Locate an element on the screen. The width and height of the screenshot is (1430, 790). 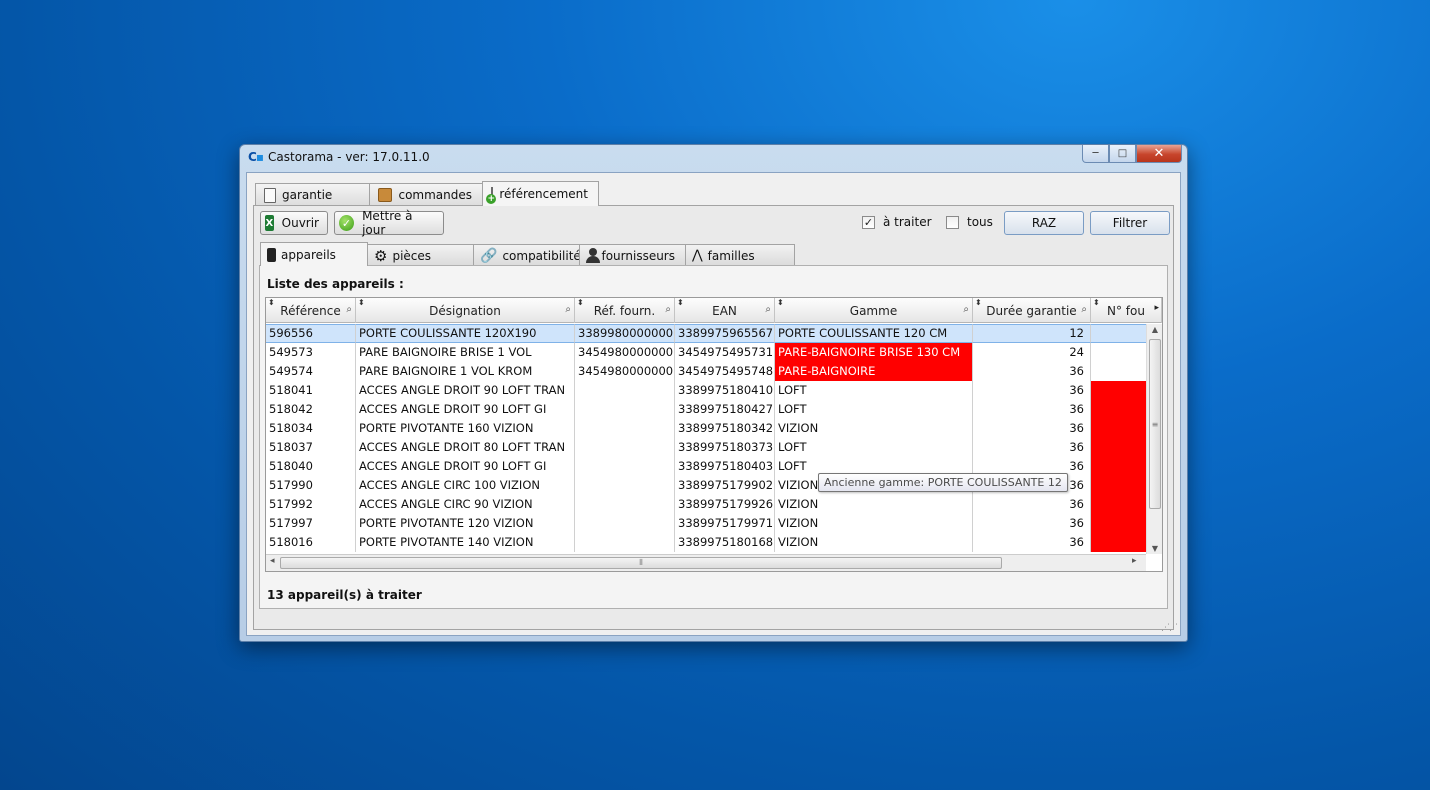
tab-compatibilite: 🔗 compatibilité is located at coordinates (527, 255).